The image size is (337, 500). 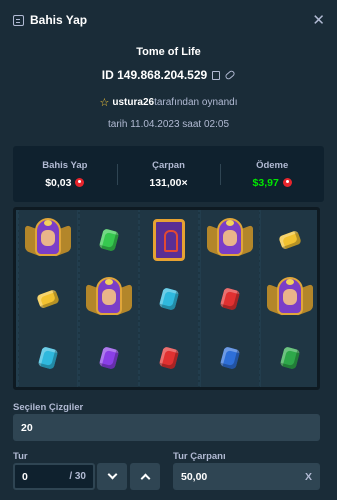 What do you see at coordinates (20, 456) in the screenshot?
I see `rounds-label: Tur` at bounding box center [20, 456].